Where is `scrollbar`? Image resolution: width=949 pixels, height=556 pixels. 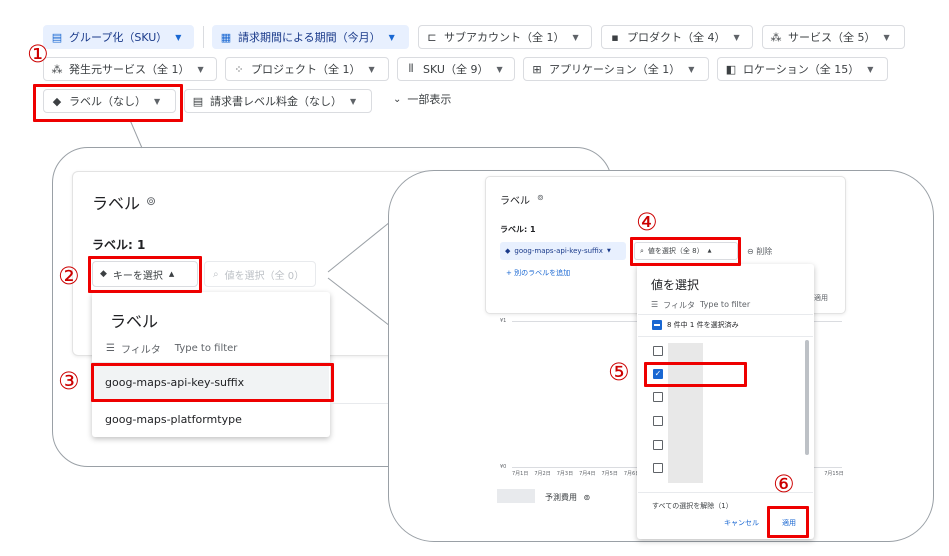
scrollbar is located at coordinates (807, 397).